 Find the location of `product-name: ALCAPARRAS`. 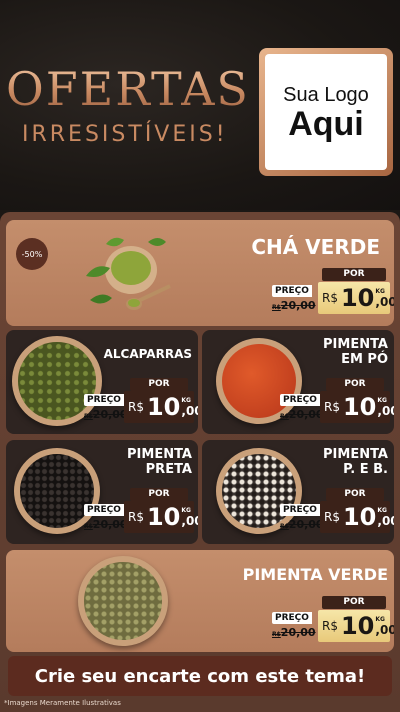

product-name: ALCAPARRAS is located at coordinates (147, 354).